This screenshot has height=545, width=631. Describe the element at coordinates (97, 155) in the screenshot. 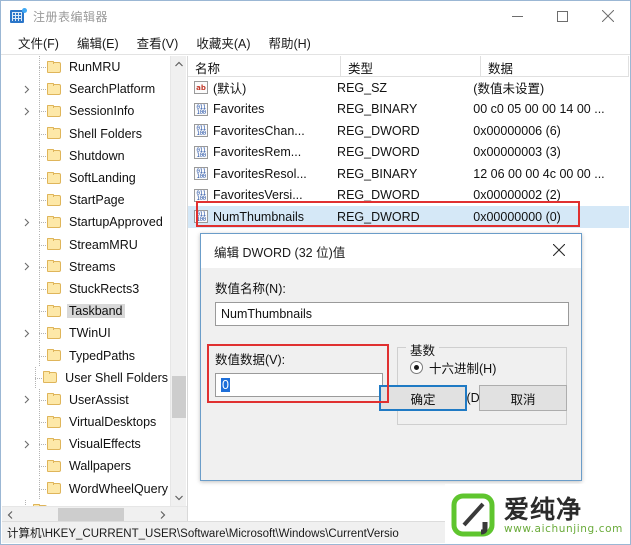

I see `tree-item-label: Shutdown` at that location.